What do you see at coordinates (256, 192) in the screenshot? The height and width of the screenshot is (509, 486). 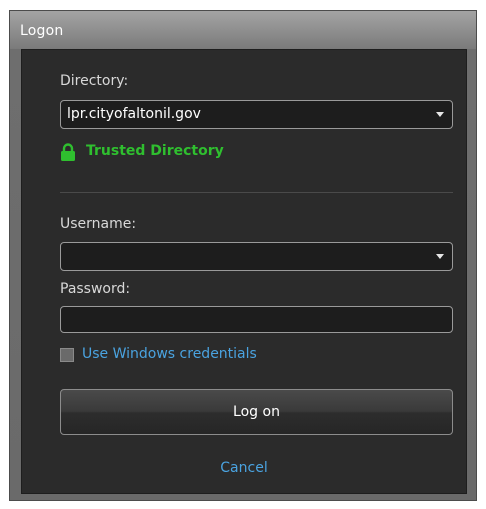 I see `divider` at bounding box center [256, 192].